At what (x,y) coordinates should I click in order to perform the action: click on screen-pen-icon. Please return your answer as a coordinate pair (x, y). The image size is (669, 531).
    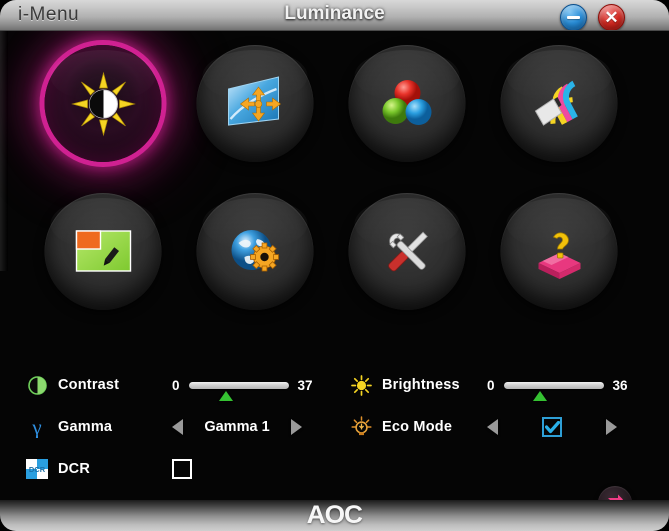
    Looking at the image, I should click on (103, 250).